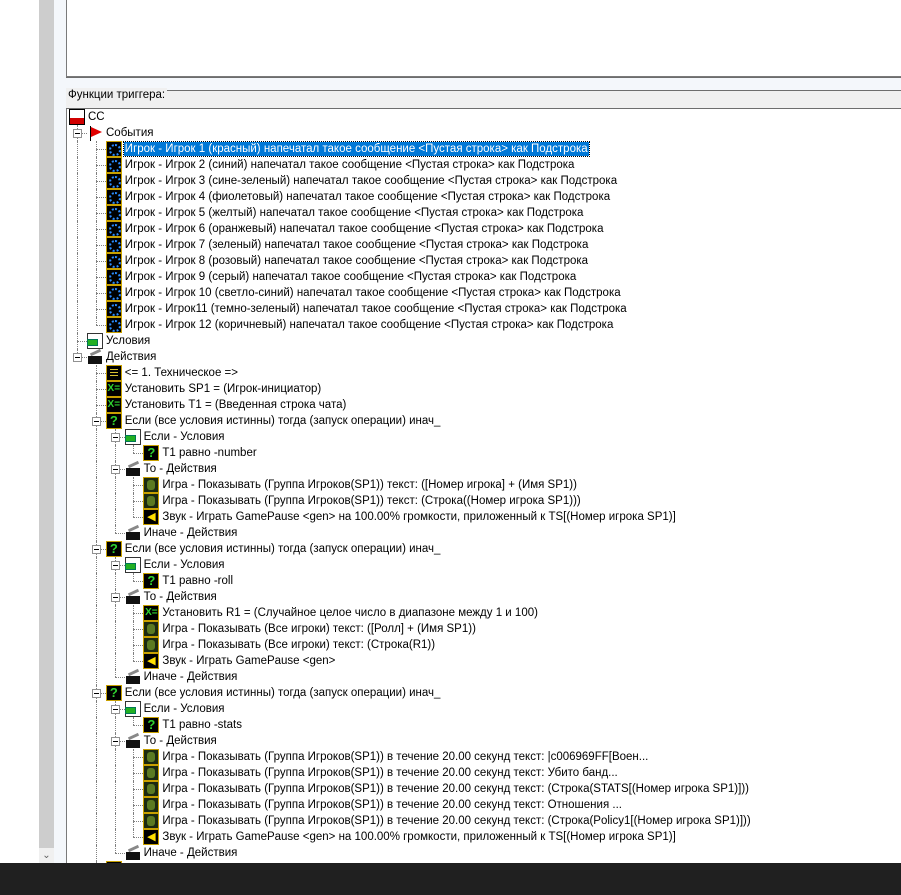 The height and width of the screenshot is (895, 901). Describe the element at coordinates (484, 373) in the screenshot. I see `tree-item: <= 1. Техническое =>` at that location.